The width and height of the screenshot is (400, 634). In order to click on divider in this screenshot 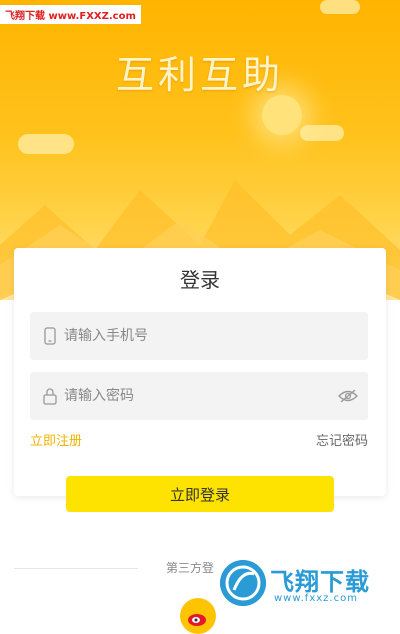, I will do `click(76, 568)`.